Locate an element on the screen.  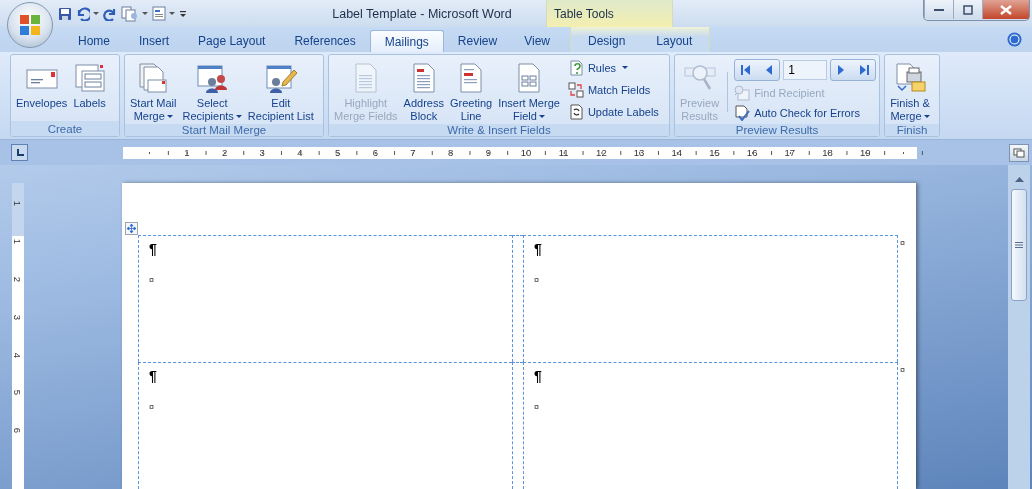
tab-selector is located at coordinates (19, 152).